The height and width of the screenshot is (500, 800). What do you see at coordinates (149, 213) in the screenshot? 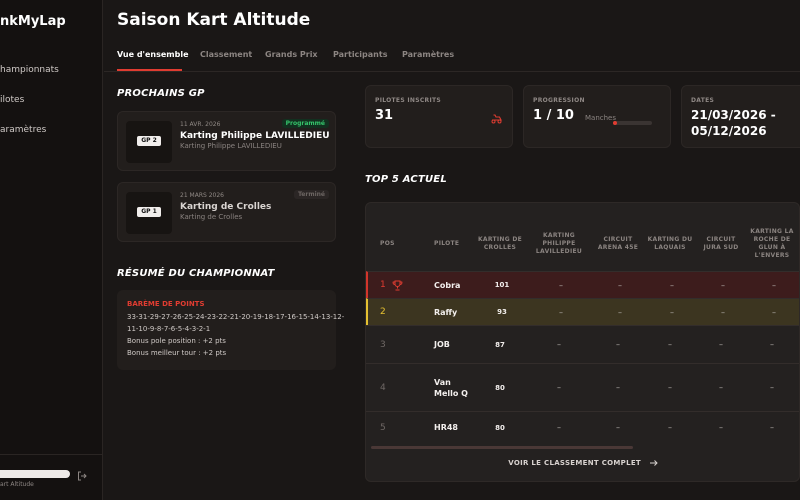
I see `gp-badge: GP 1` at bounding box center [149, 213].